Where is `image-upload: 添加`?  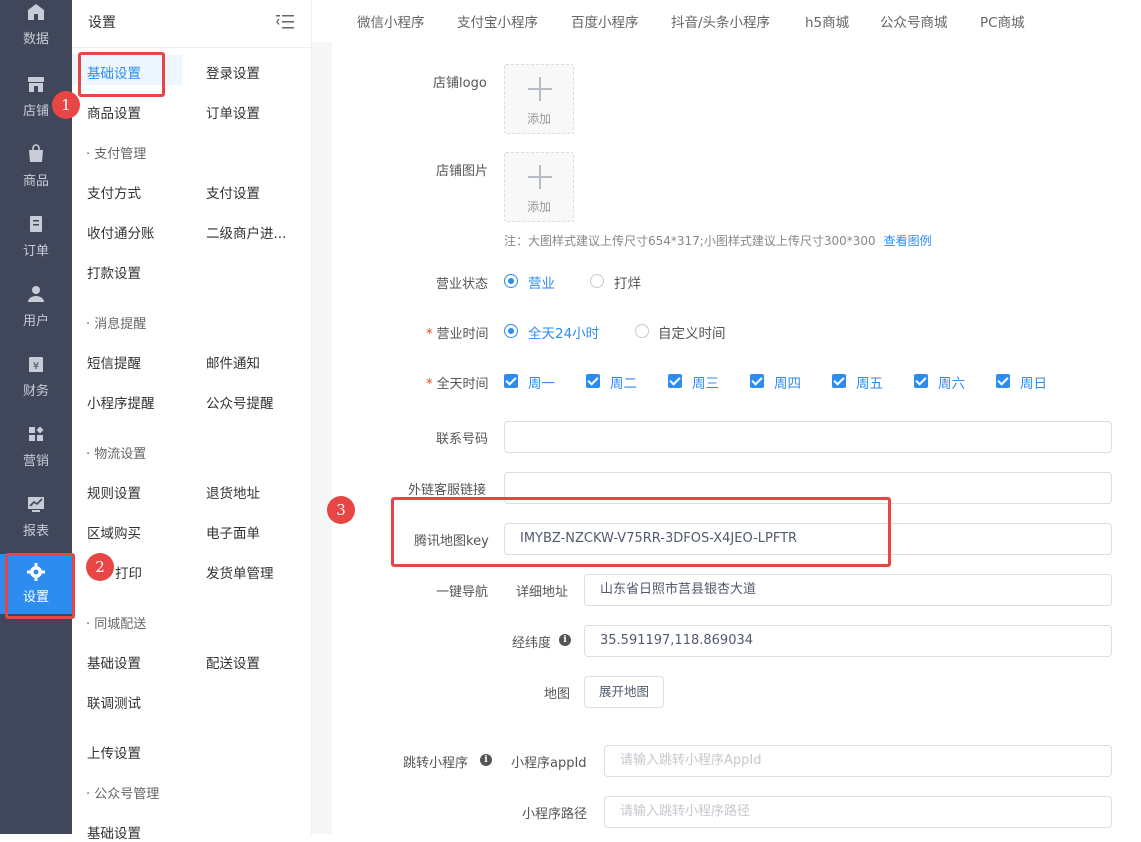
image-upload: 添加 is located at coordinates (539, 187).